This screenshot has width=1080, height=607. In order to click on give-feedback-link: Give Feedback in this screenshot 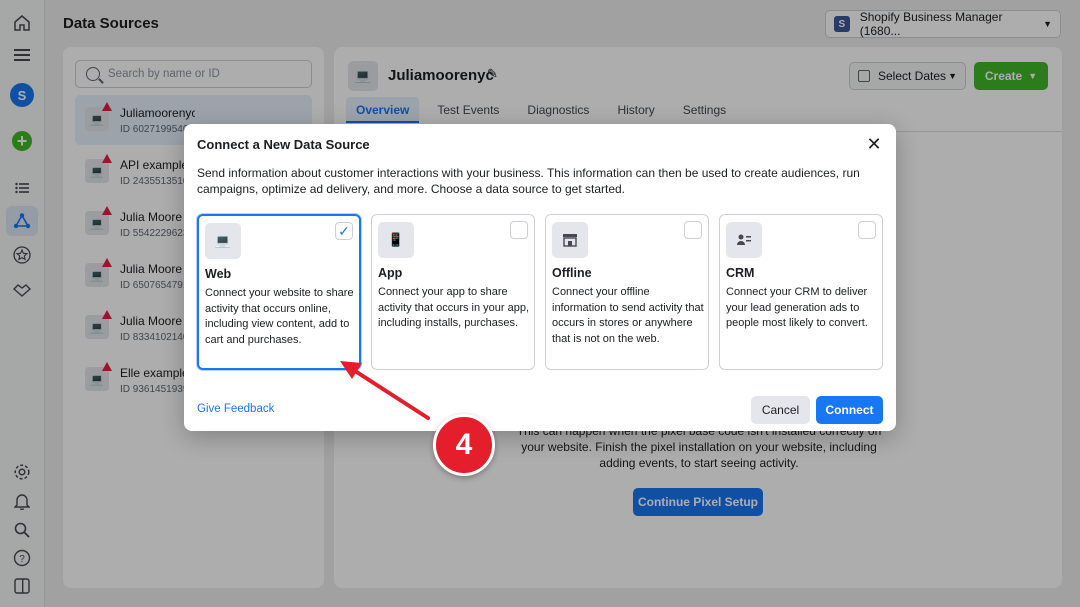, I will do `click(235, 409)`.